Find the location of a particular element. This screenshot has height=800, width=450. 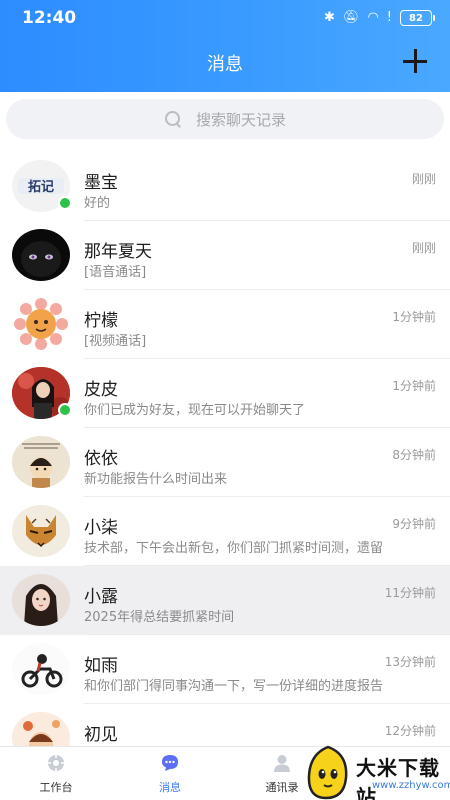

search-icon is located at coordinates (173, 119).